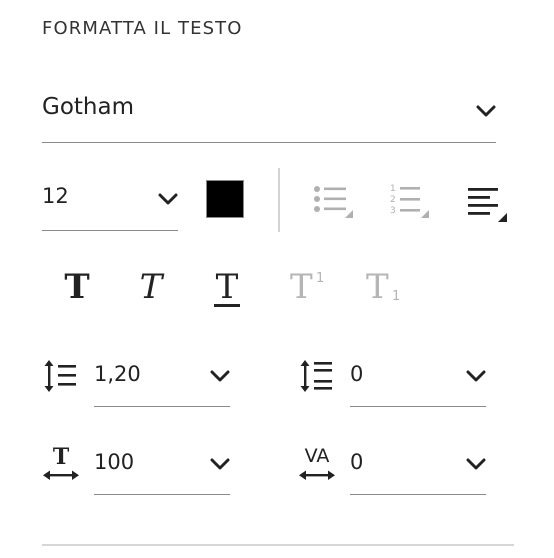 Image resolution: width=554 pixels, height=558 pixels. I want to click on underline-mark, so click(227, 305).